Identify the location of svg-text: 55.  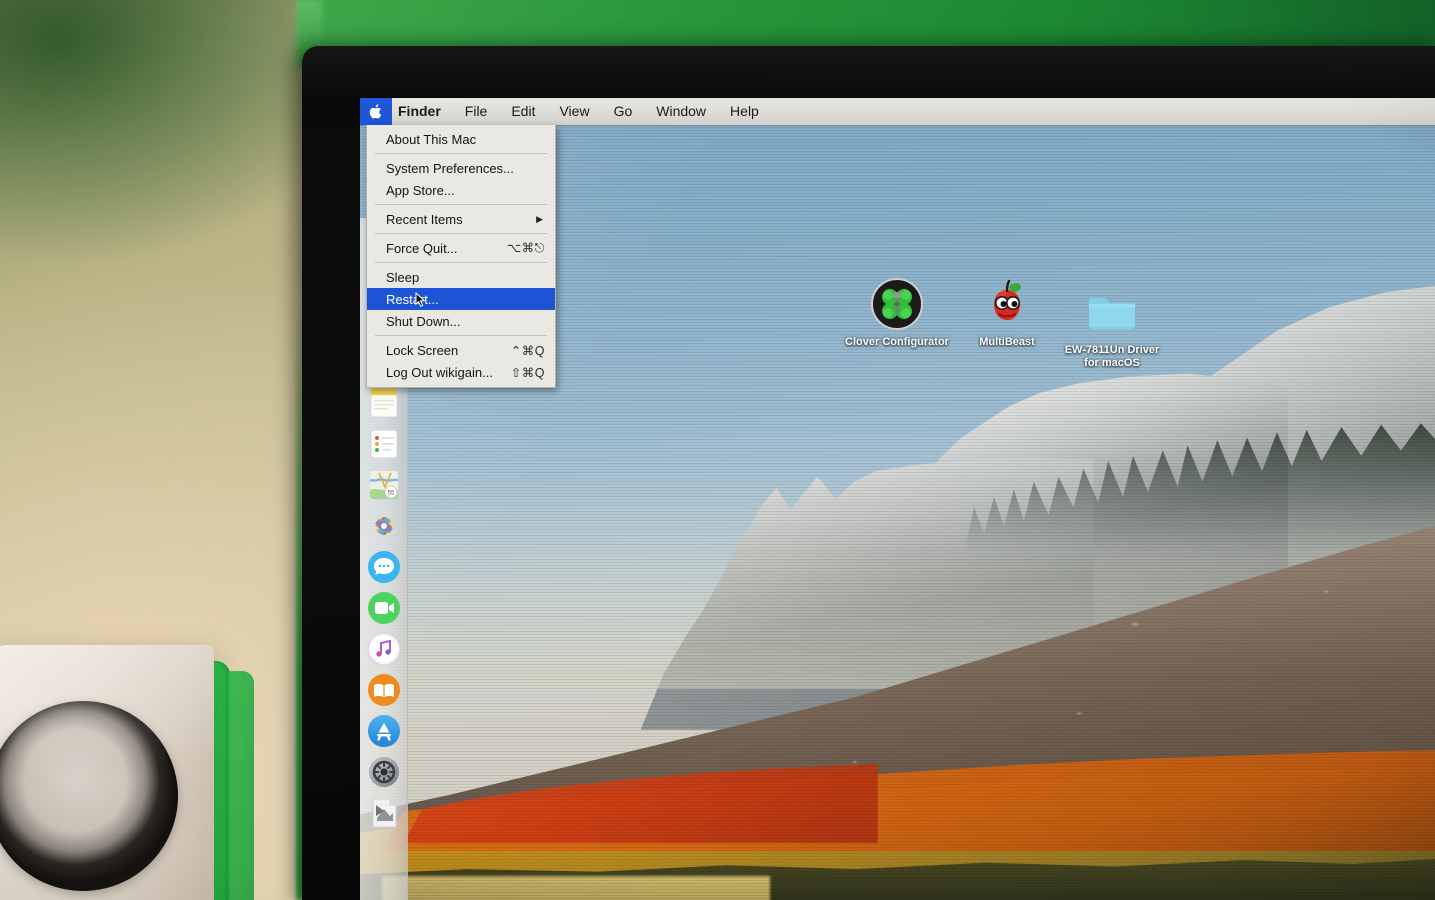
(390, 494).